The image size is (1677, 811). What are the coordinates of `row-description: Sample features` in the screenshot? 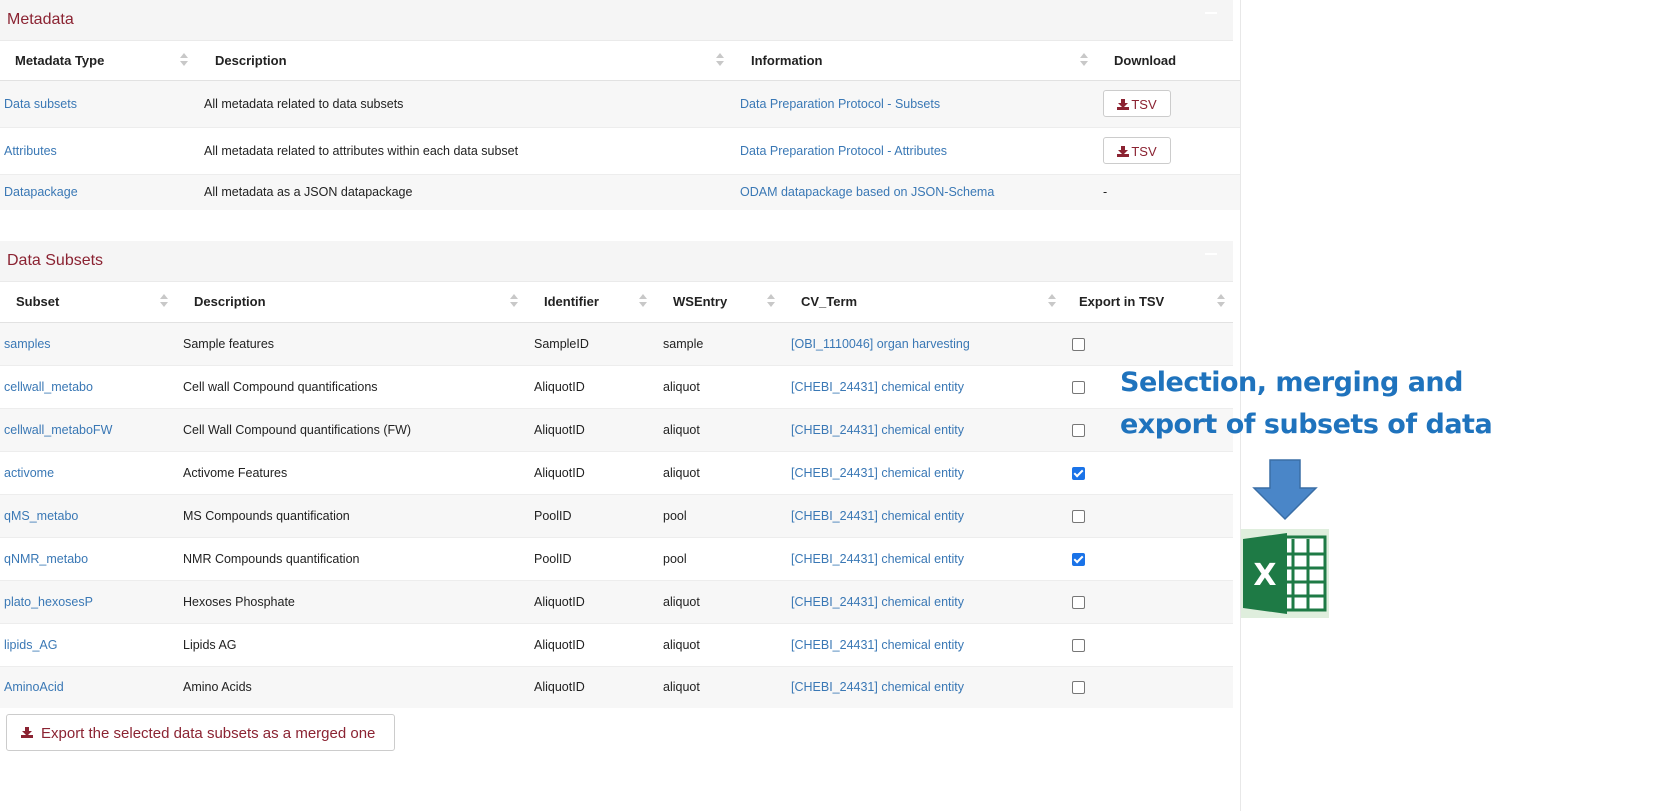 It's located at (229, 343).